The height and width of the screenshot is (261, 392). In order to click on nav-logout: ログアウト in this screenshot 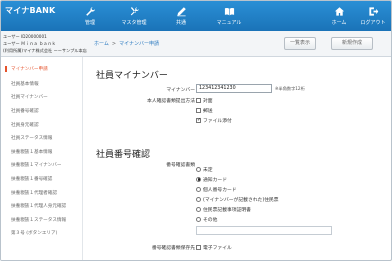, I will do `click(373, 17)`.